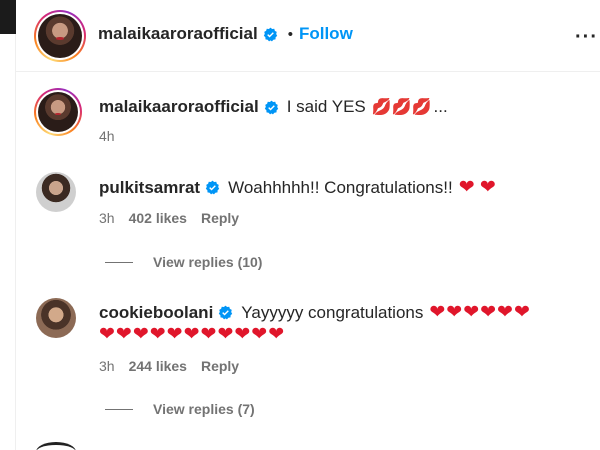 This screenshot has width=600, height=450. What do you see at coordinates (149, 188) in the screenshot?
I see `comment-username: pulkitsamrat` at bounding box center [149, 188].